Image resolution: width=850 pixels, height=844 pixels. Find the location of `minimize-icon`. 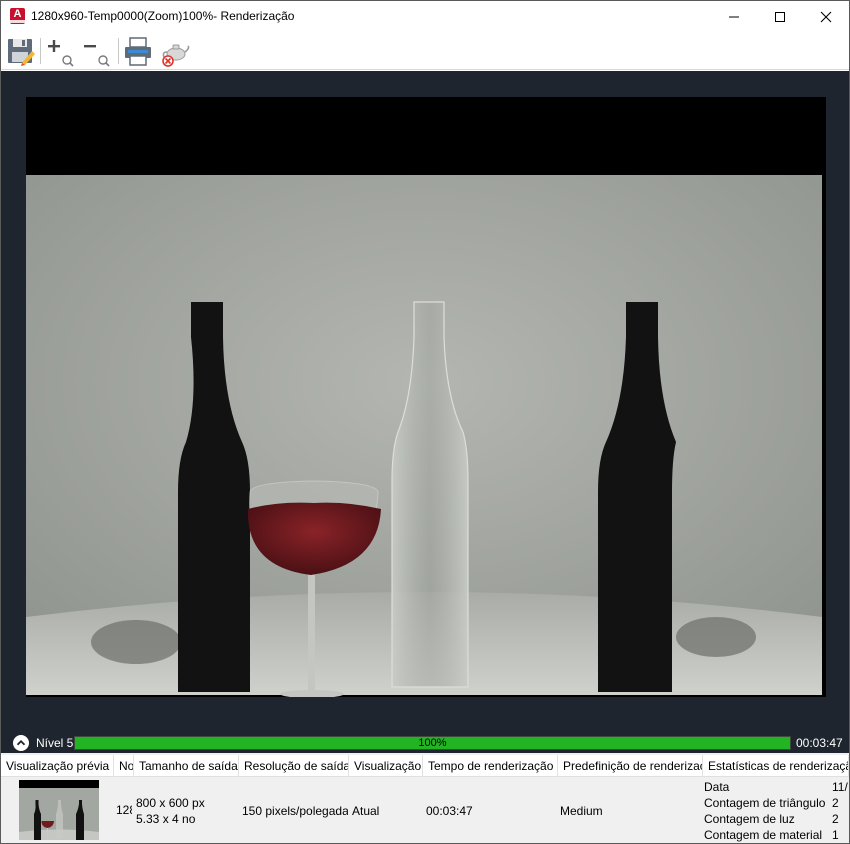

minimize-icon is located at coordinates (734, 16).